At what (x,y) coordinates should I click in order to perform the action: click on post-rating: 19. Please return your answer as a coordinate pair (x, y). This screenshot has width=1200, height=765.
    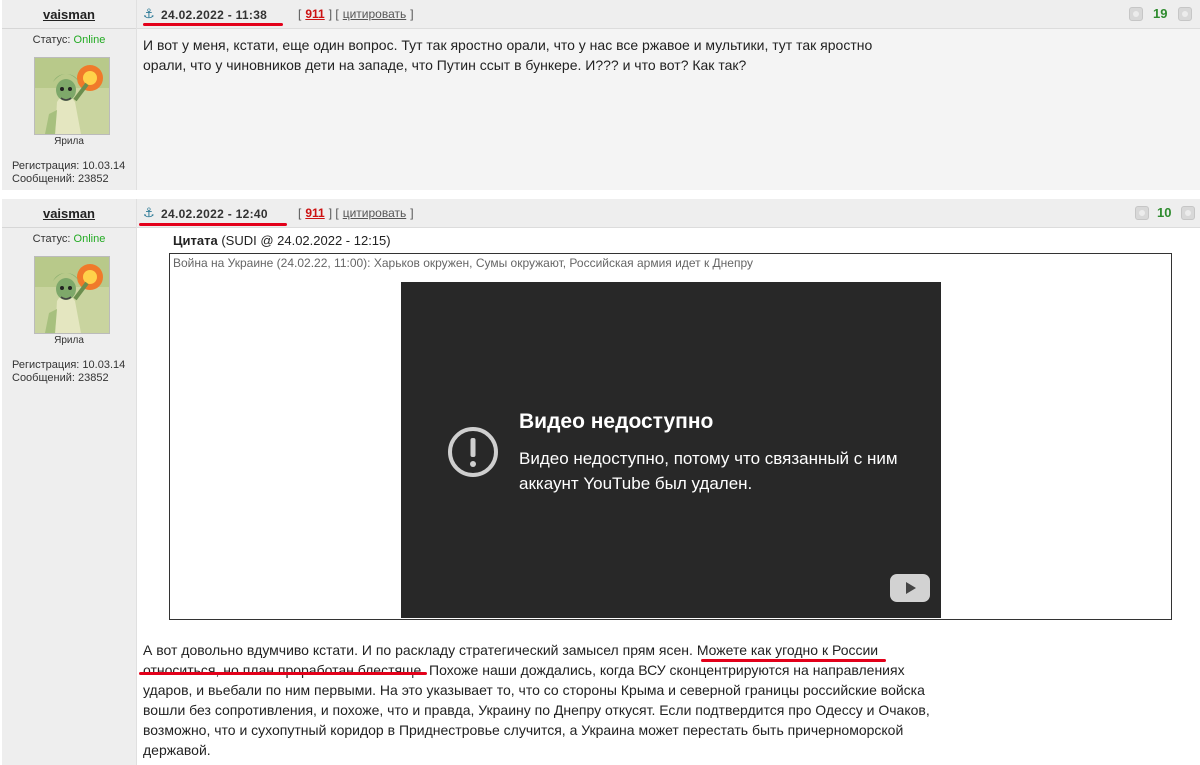
    Looking at the image, I should click on (1160, 13).